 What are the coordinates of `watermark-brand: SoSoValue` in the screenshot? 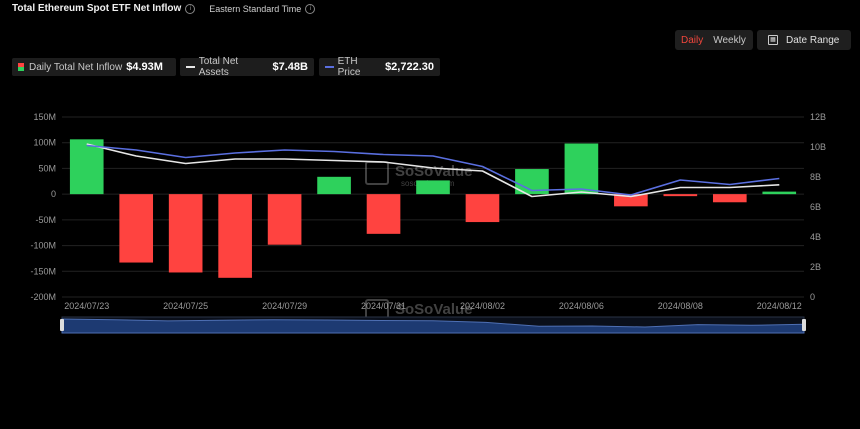 It's located at (434, 309).